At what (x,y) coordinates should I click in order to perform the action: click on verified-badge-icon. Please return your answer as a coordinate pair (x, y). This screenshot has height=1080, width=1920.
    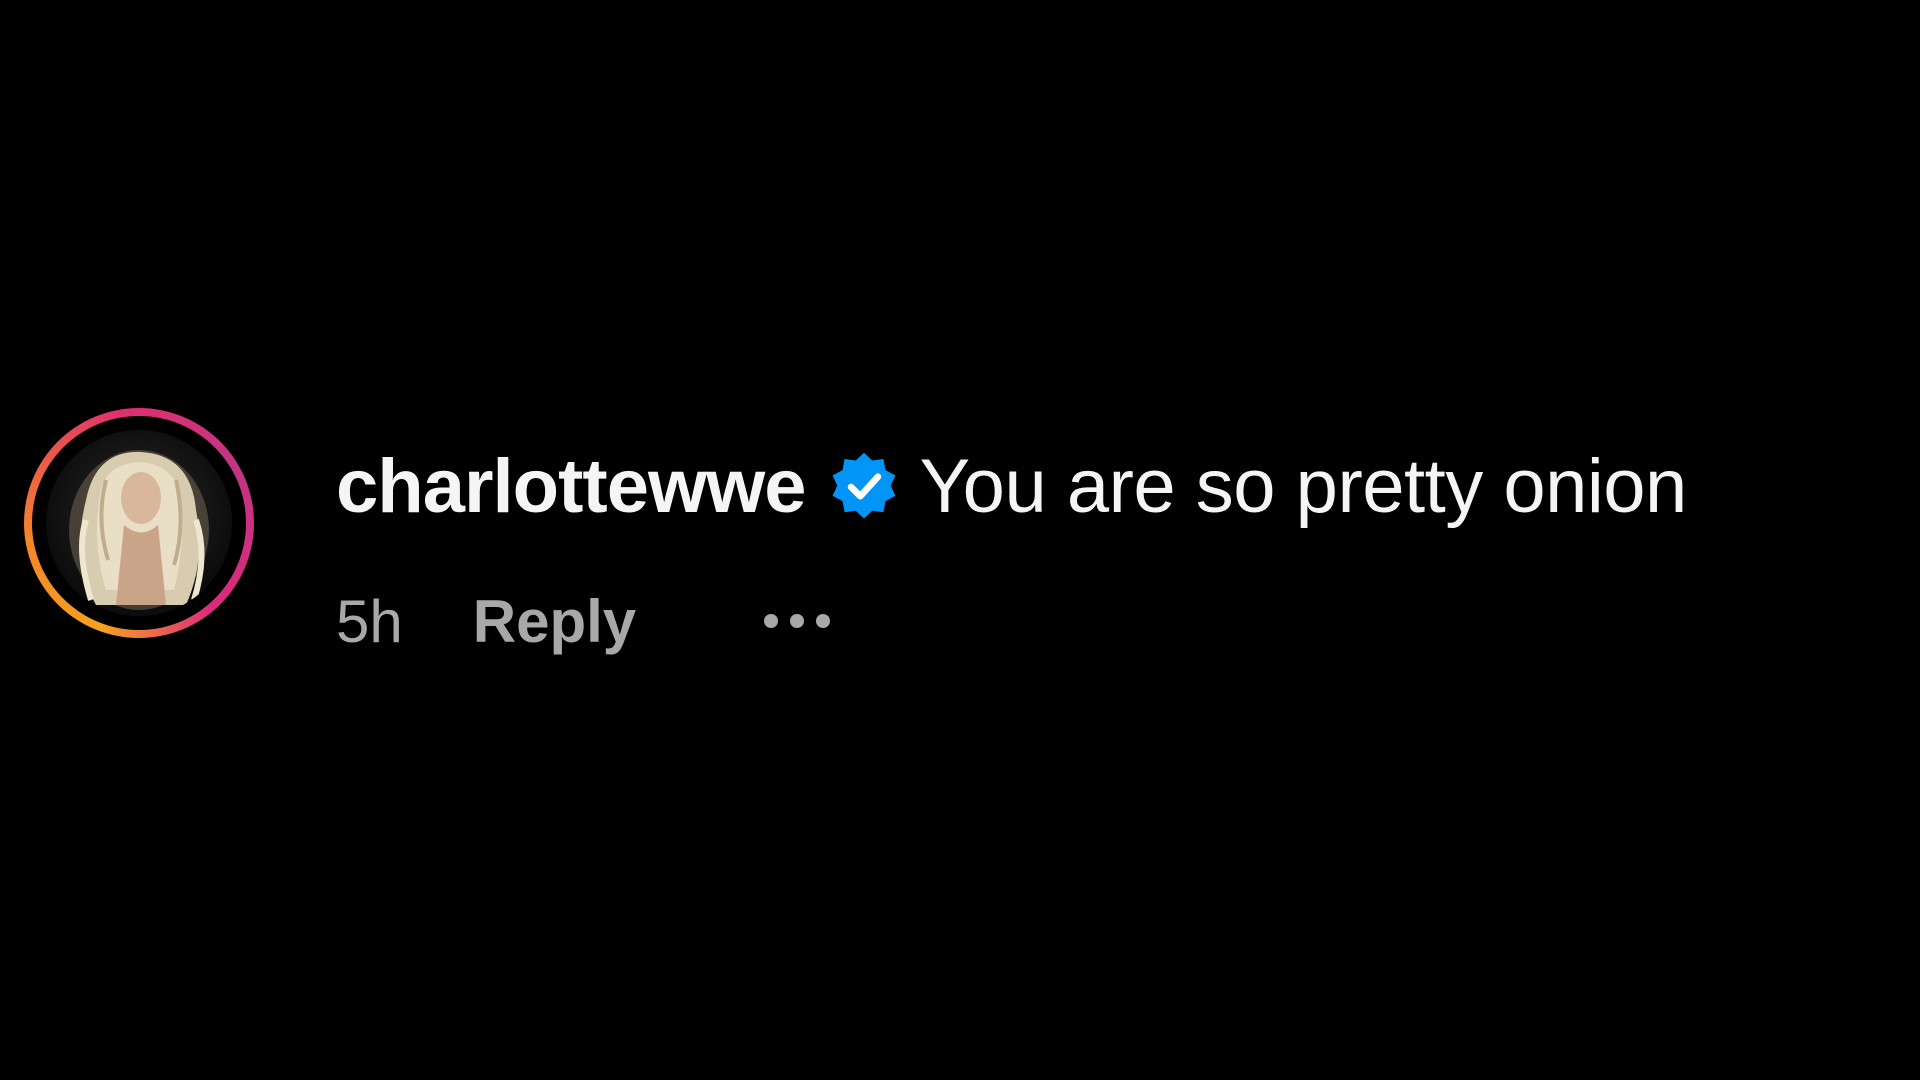
    Looking at the image, I should click on (864, 486).